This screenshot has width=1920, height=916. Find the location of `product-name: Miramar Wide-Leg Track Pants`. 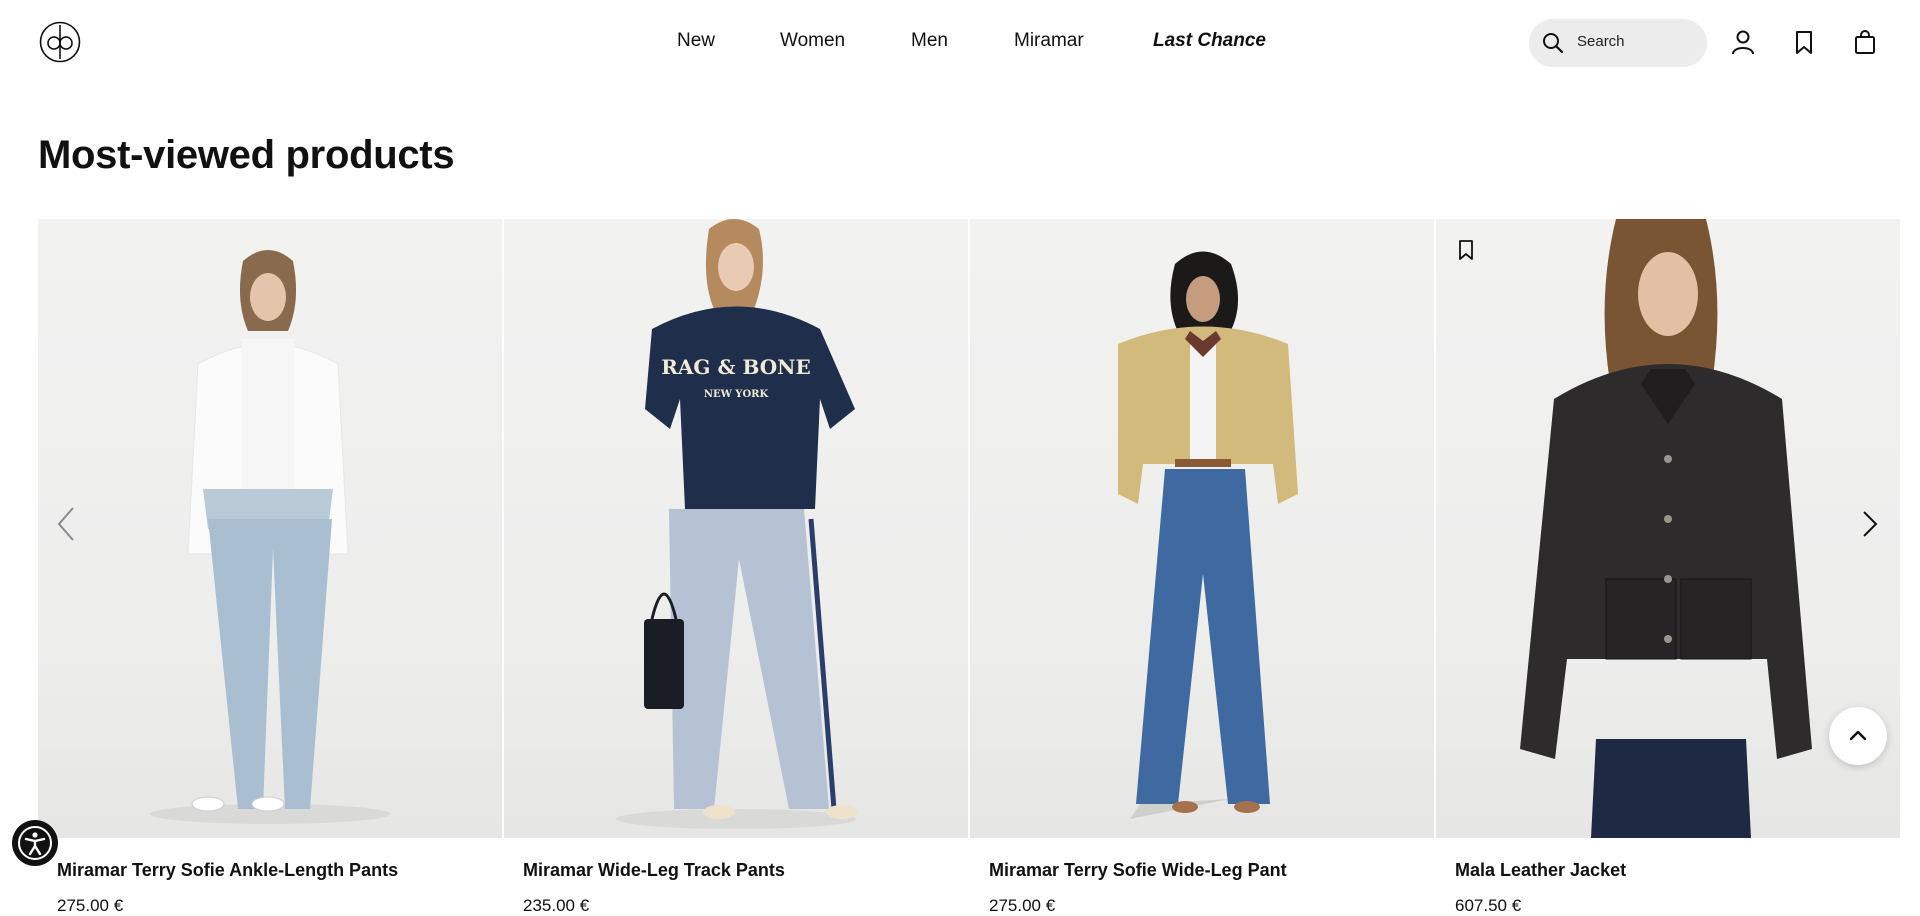

product-name: Miramar Wide-Leg Track Pants is located at coordinates (654, 870).